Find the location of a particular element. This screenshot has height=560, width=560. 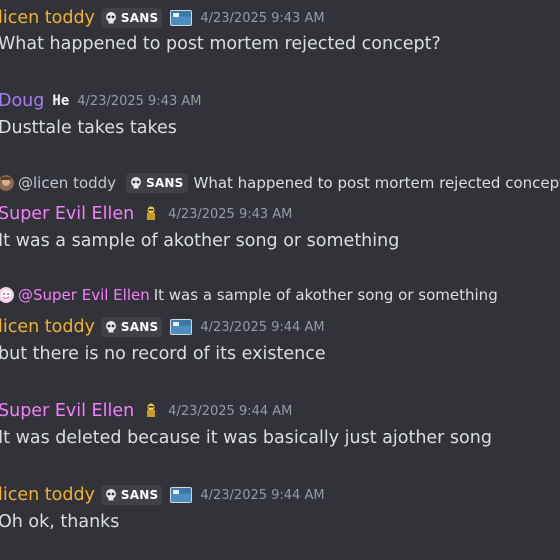

message-content: but there is no record of its existence is located at coordinates (163, 354).